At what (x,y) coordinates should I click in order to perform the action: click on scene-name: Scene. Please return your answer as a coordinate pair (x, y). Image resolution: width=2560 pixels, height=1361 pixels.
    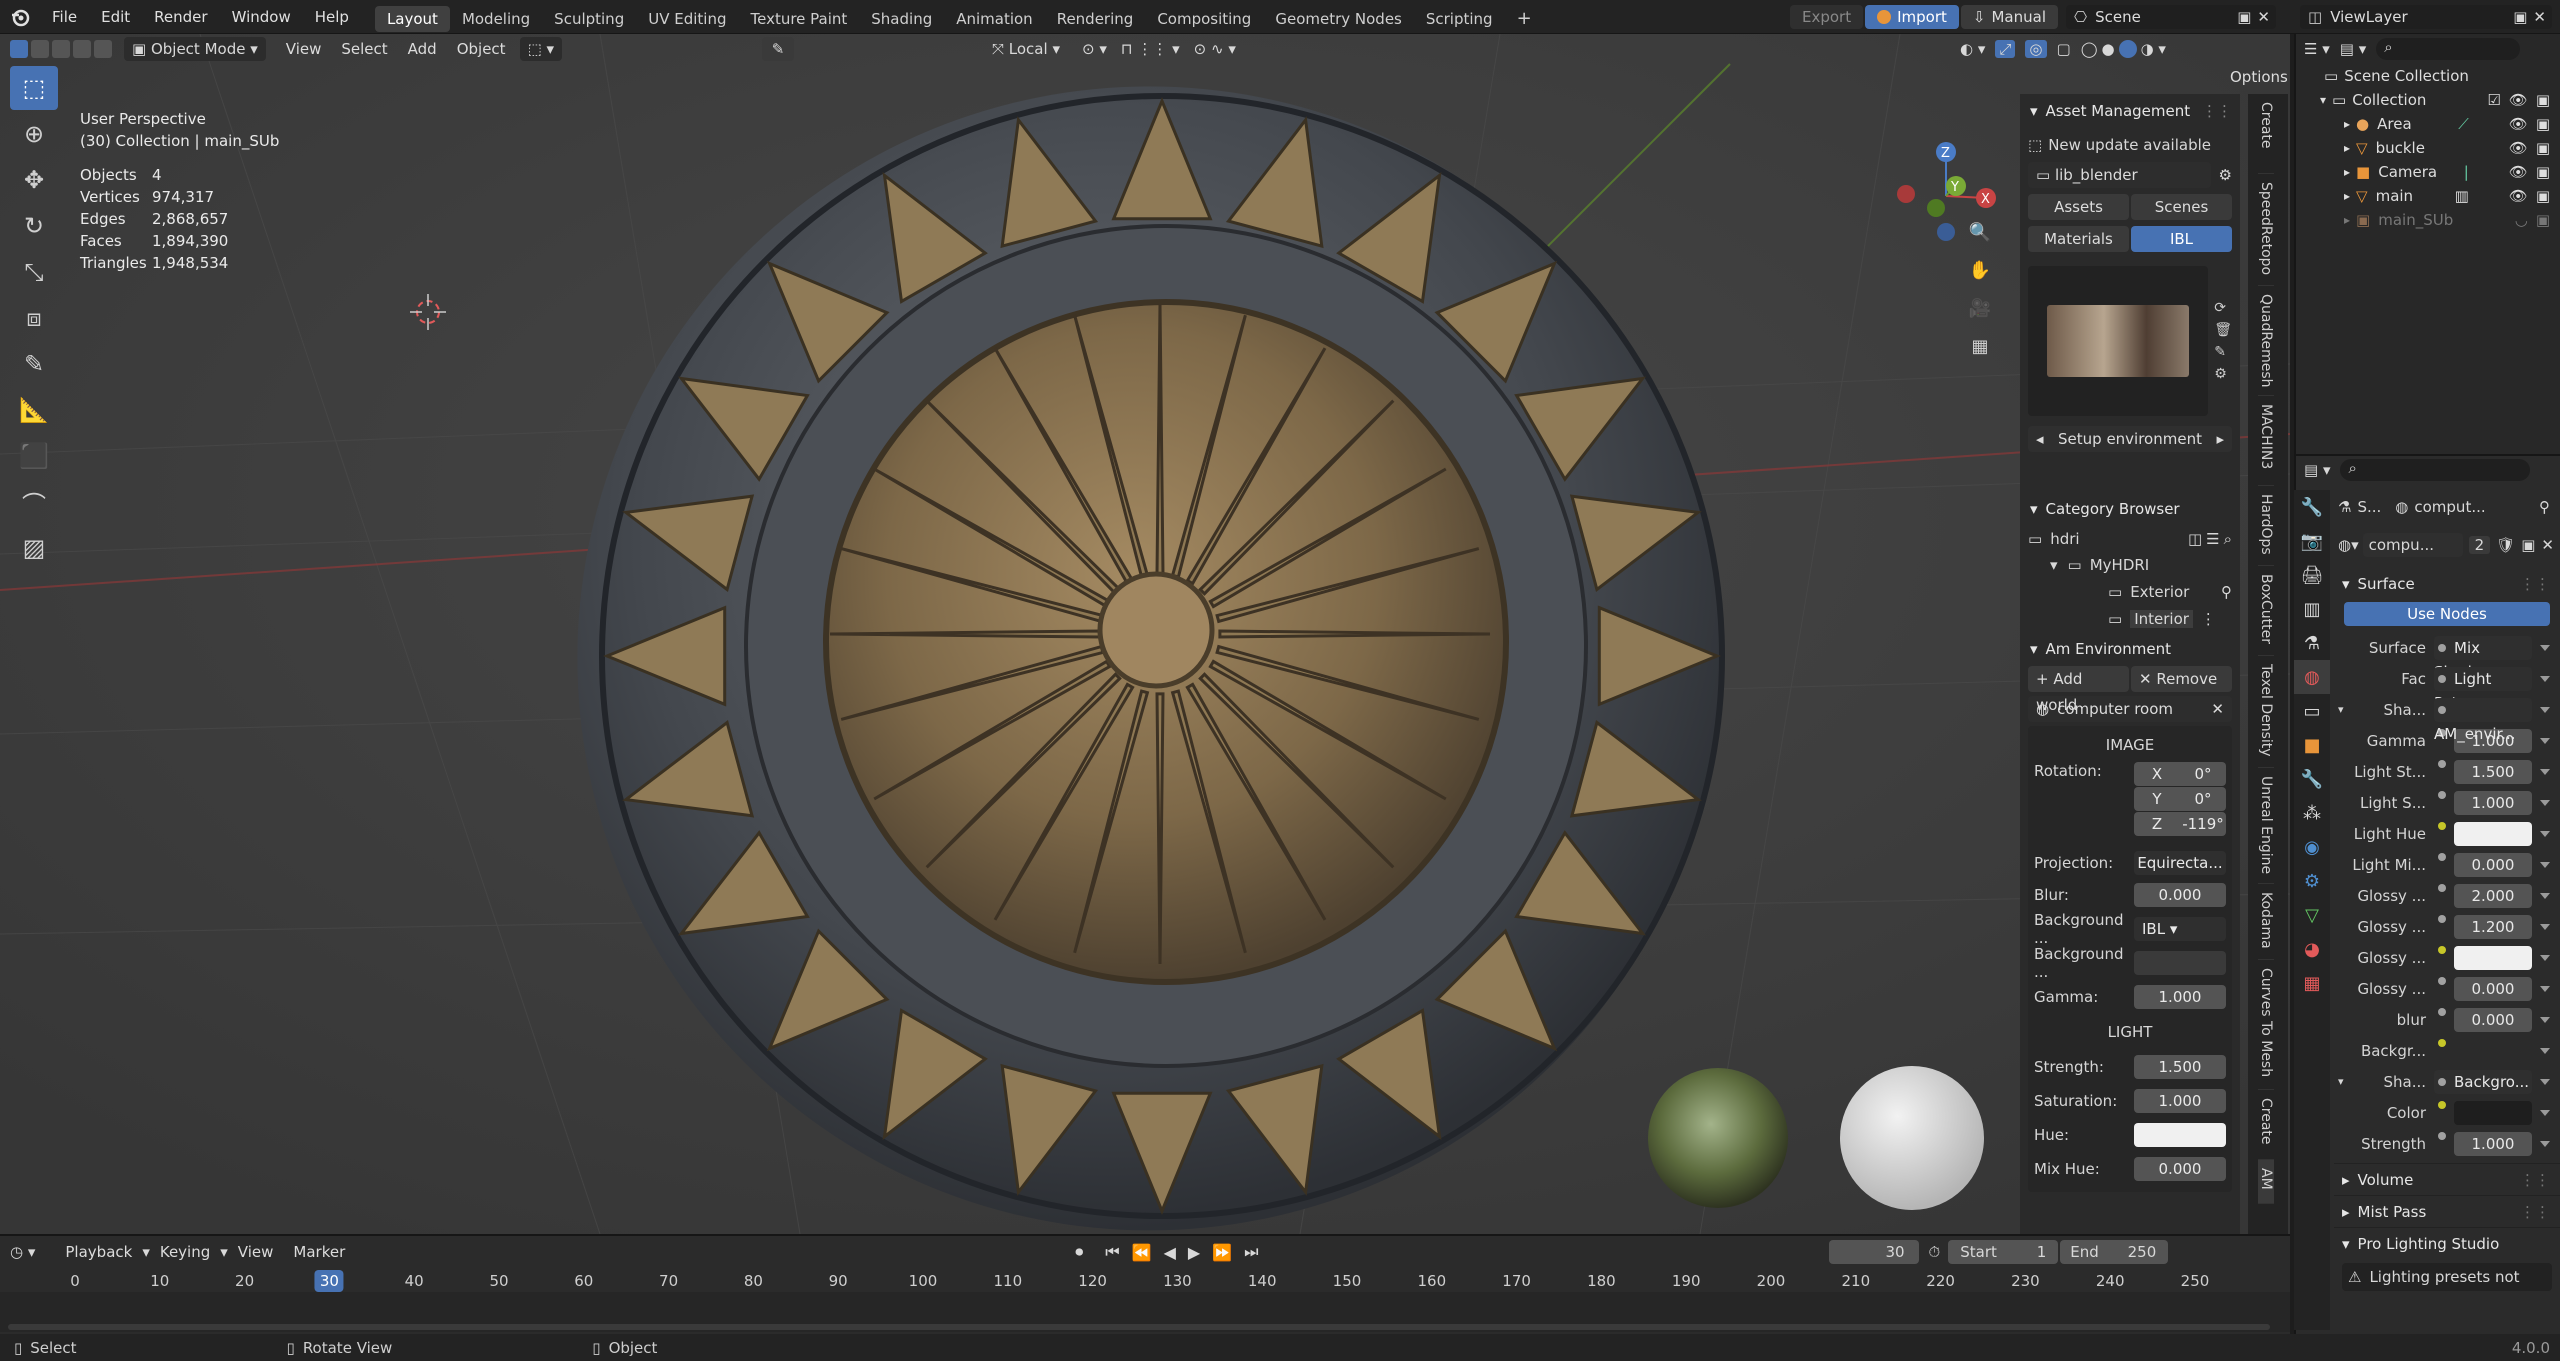
    Looking at the image, I should click on (2166, 17).